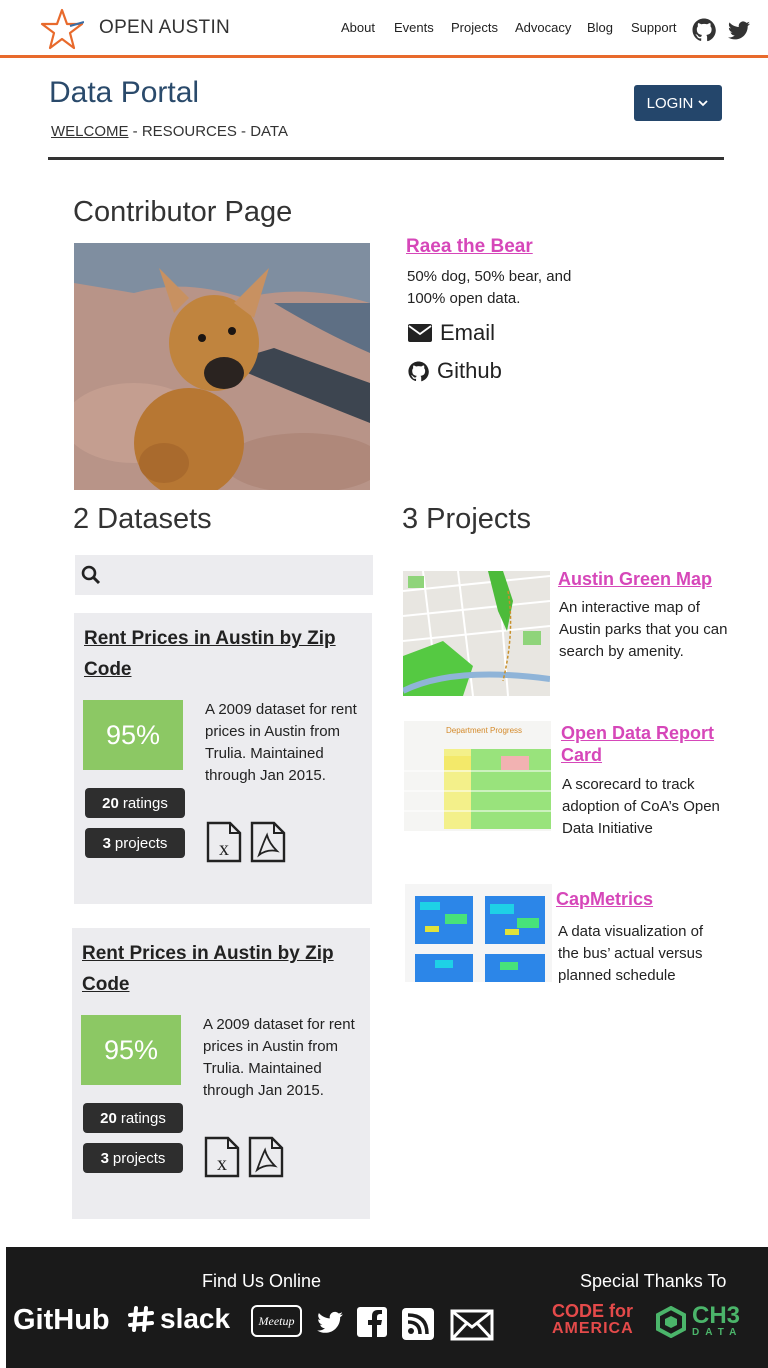  What do you see at coordinates (386, 158) in the screenshot?
I see `header-divider` at bounding box center [386, 158].